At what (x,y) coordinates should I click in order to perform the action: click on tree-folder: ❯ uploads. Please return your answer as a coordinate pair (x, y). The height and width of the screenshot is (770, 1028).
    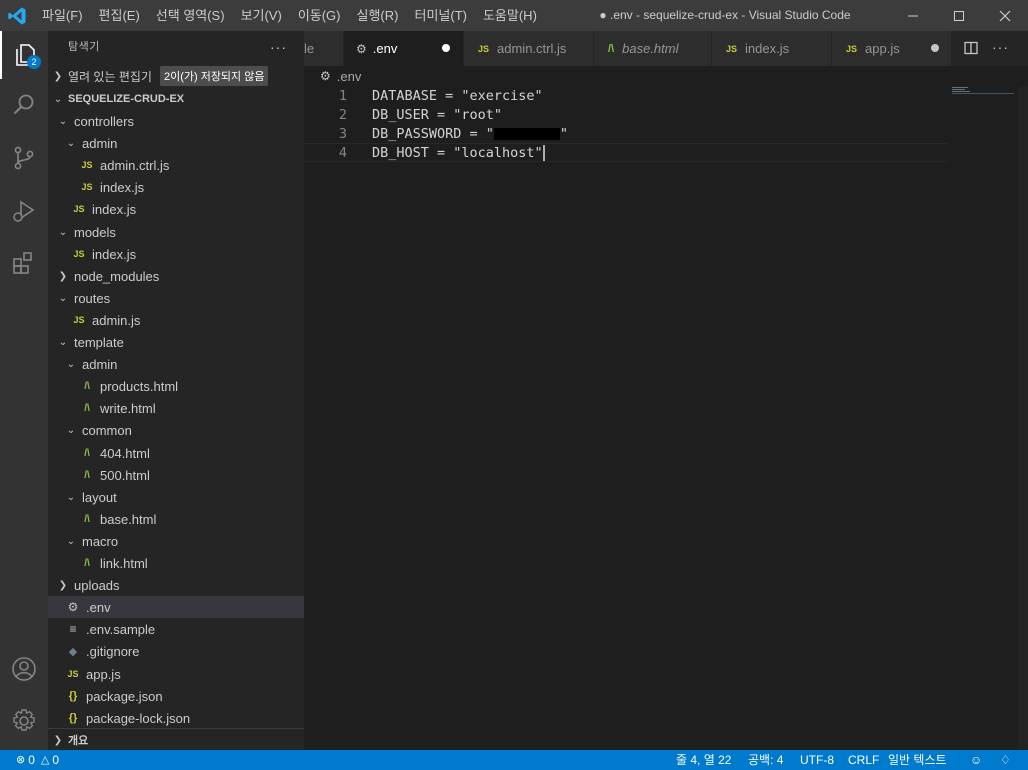
    Looking at the image, I should click on (176, 585).